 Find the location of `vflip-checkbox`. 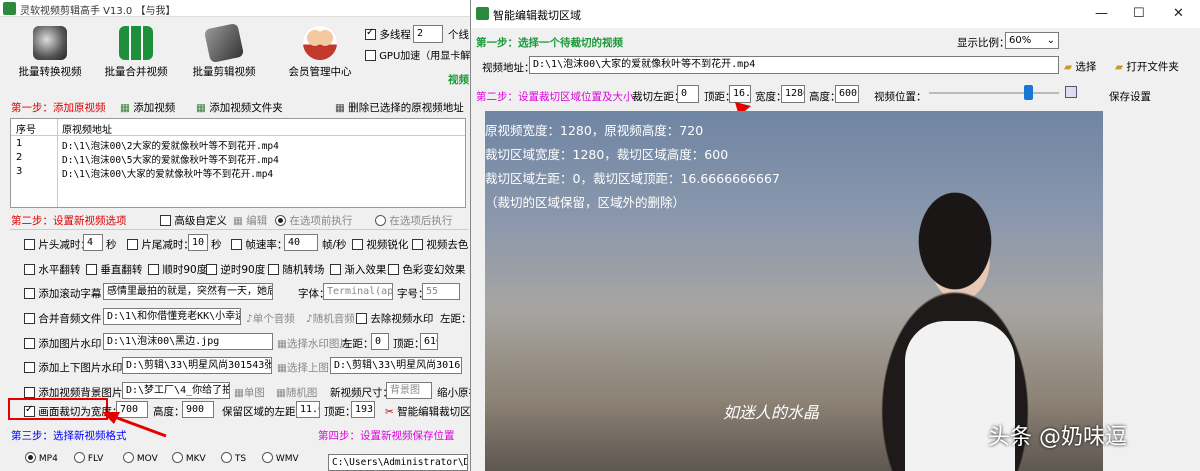

vflip-checkbox is located at coordinates (91, 269).